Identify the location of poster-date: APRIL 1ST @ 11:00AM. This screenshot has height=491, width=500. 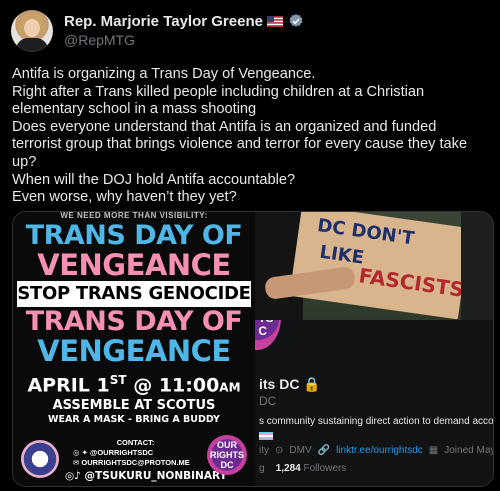
(134, 382).